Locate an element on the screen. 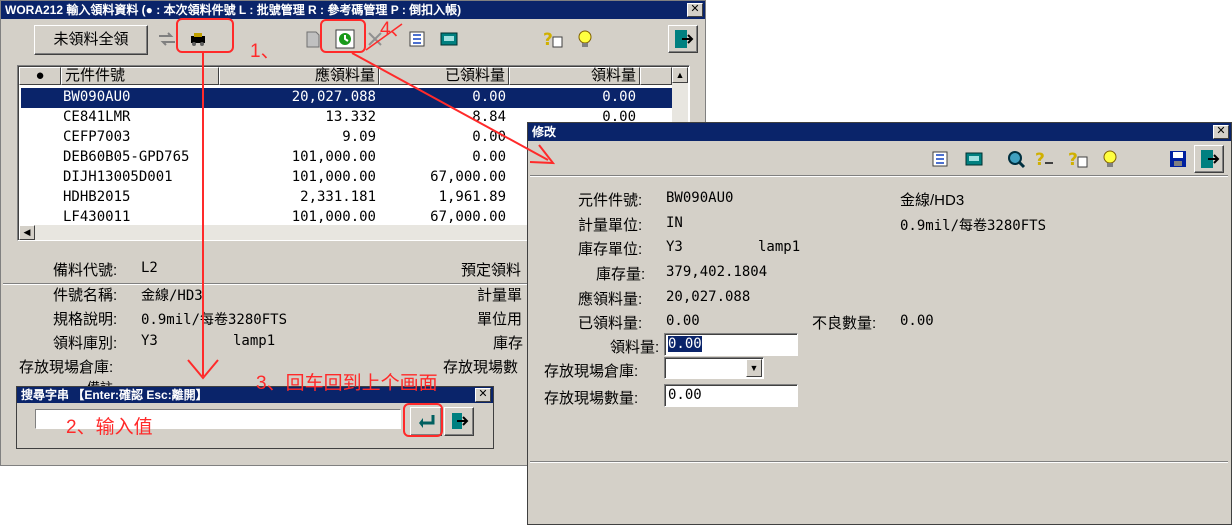  annotation-step3: 3、回车回到上个画面 is located at coordinates (347, 383).